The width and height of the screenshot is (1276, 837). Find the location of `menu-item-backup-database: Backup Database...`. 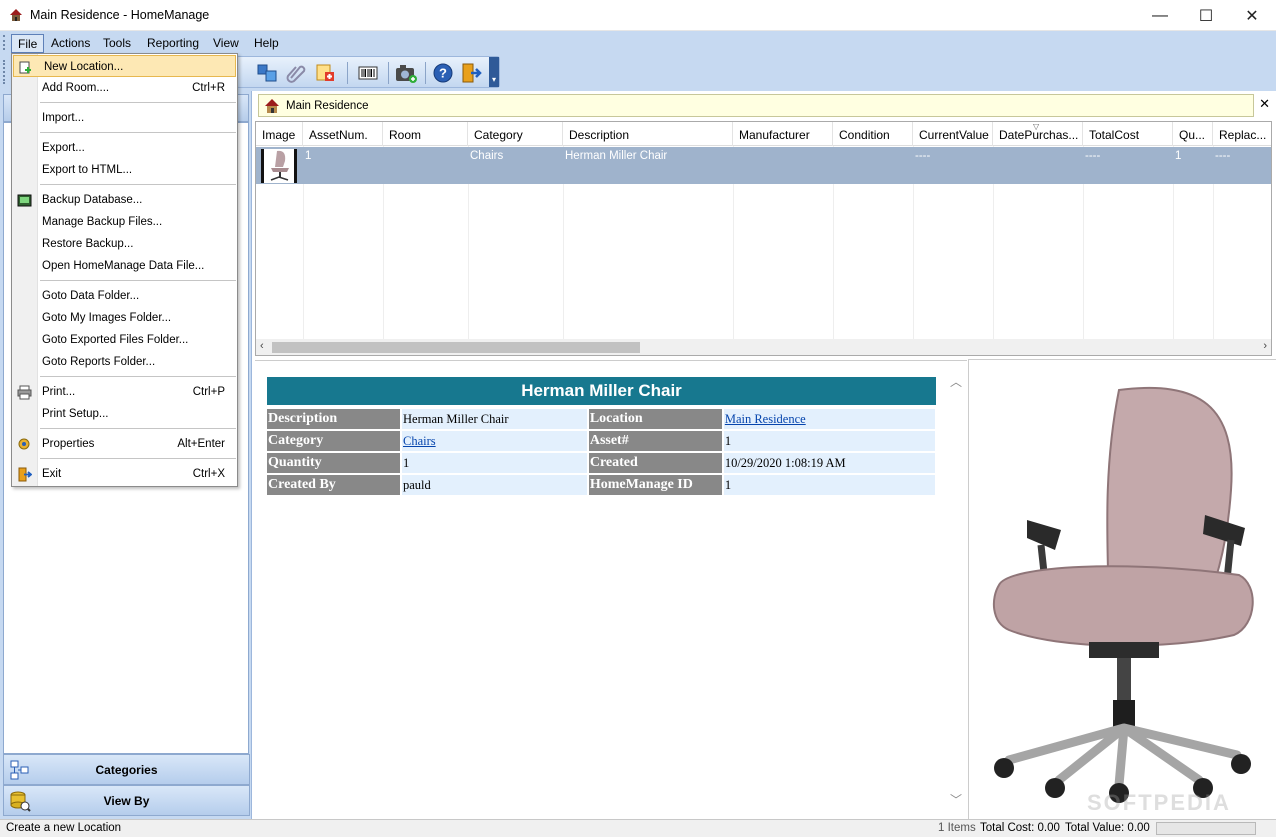

menu-item-backup-database: Backup Database... is located at coordinates (124, 200).